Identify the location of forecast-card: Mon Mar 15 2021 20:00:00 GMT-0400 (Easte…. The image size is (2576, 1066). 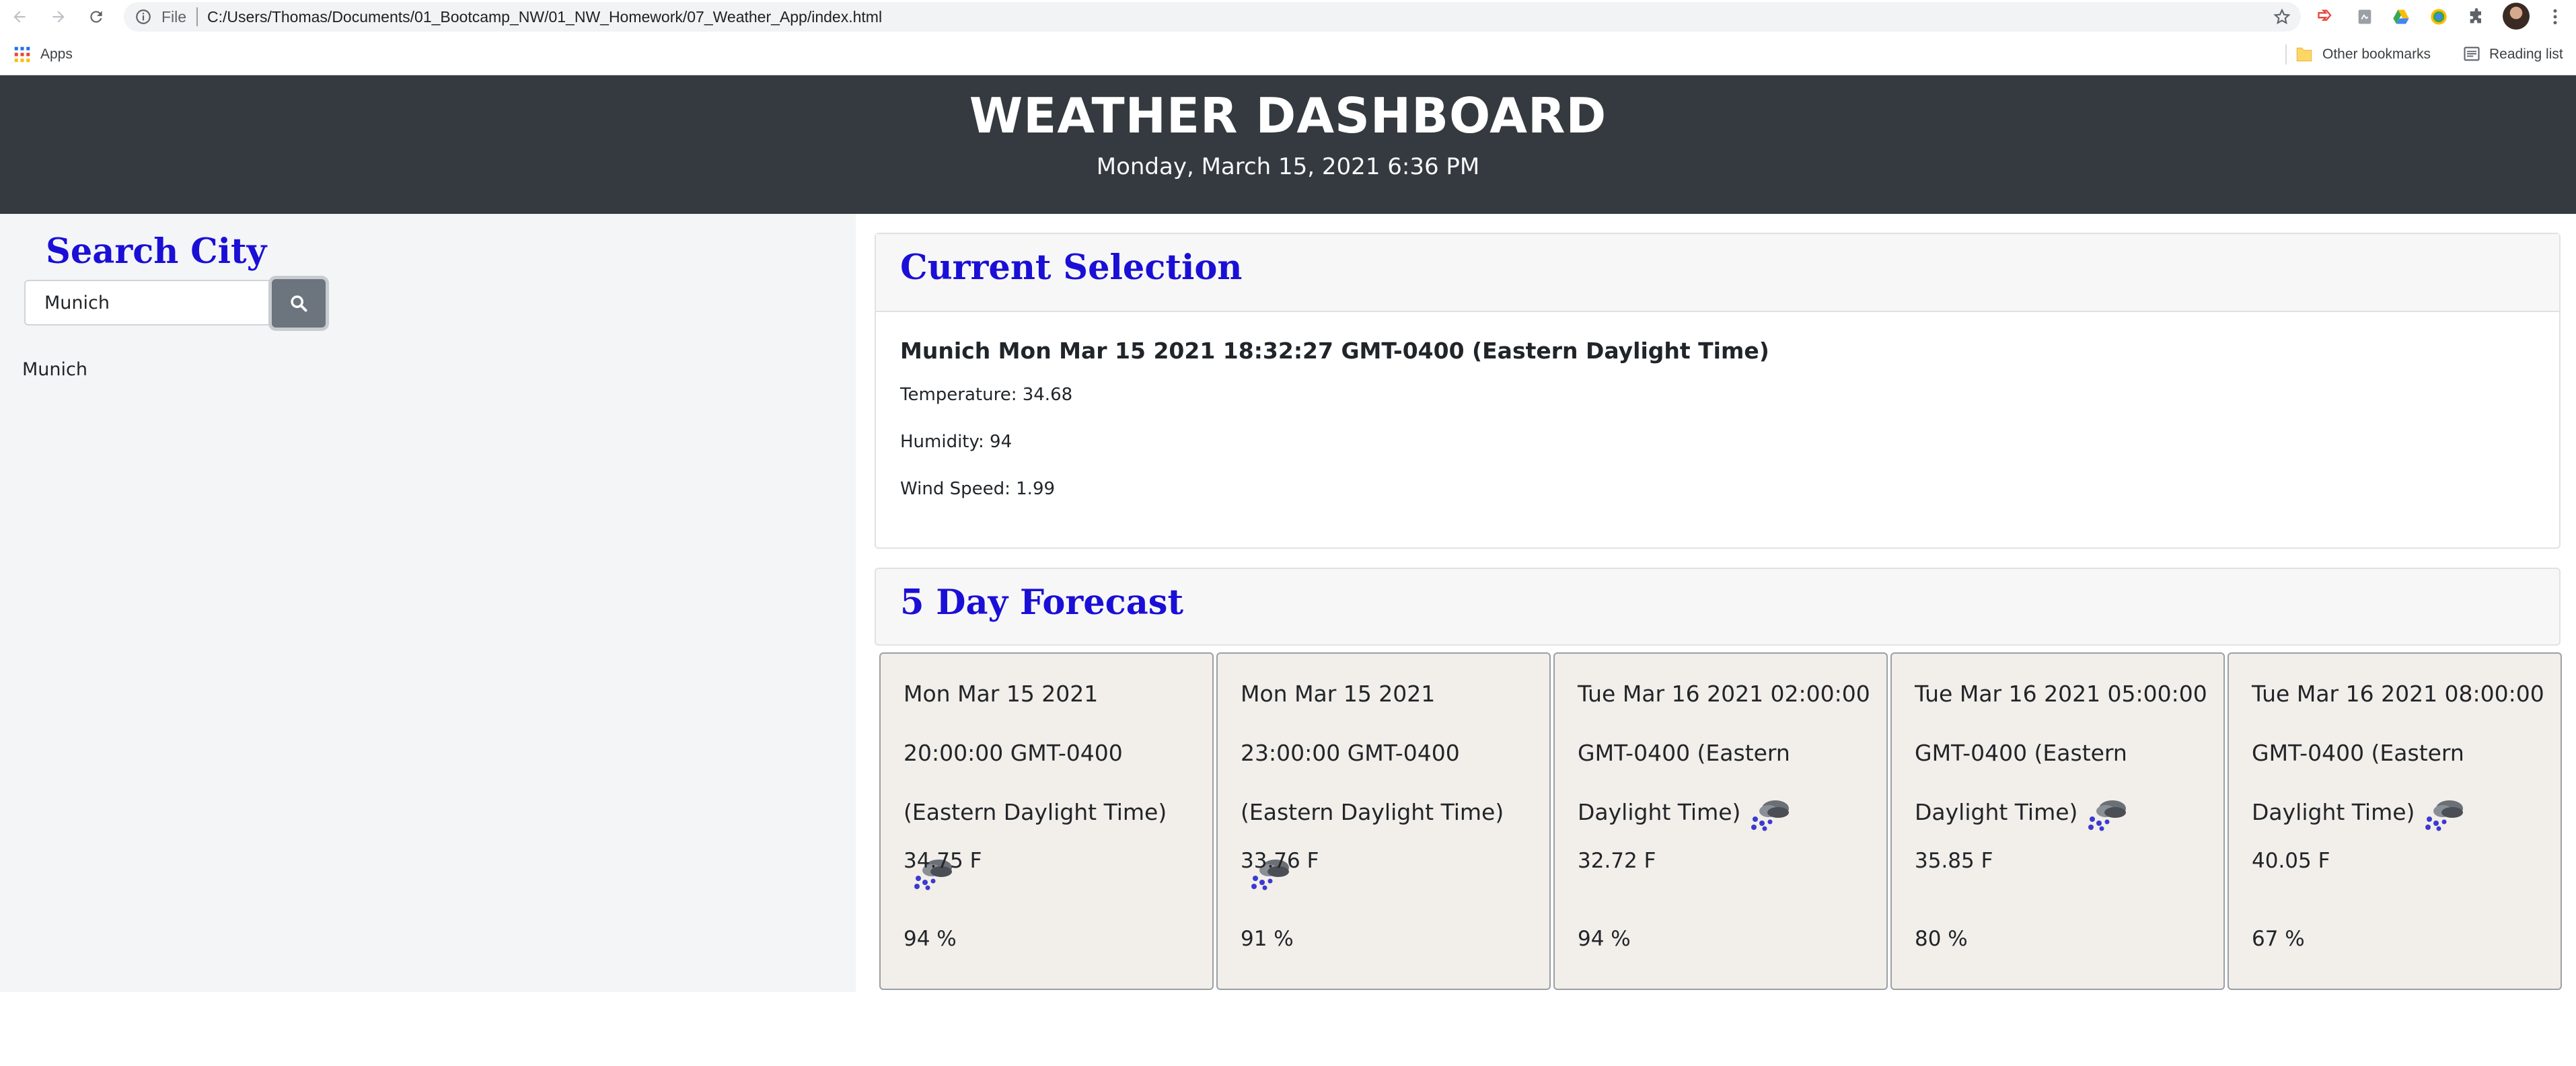
(1046, 821).